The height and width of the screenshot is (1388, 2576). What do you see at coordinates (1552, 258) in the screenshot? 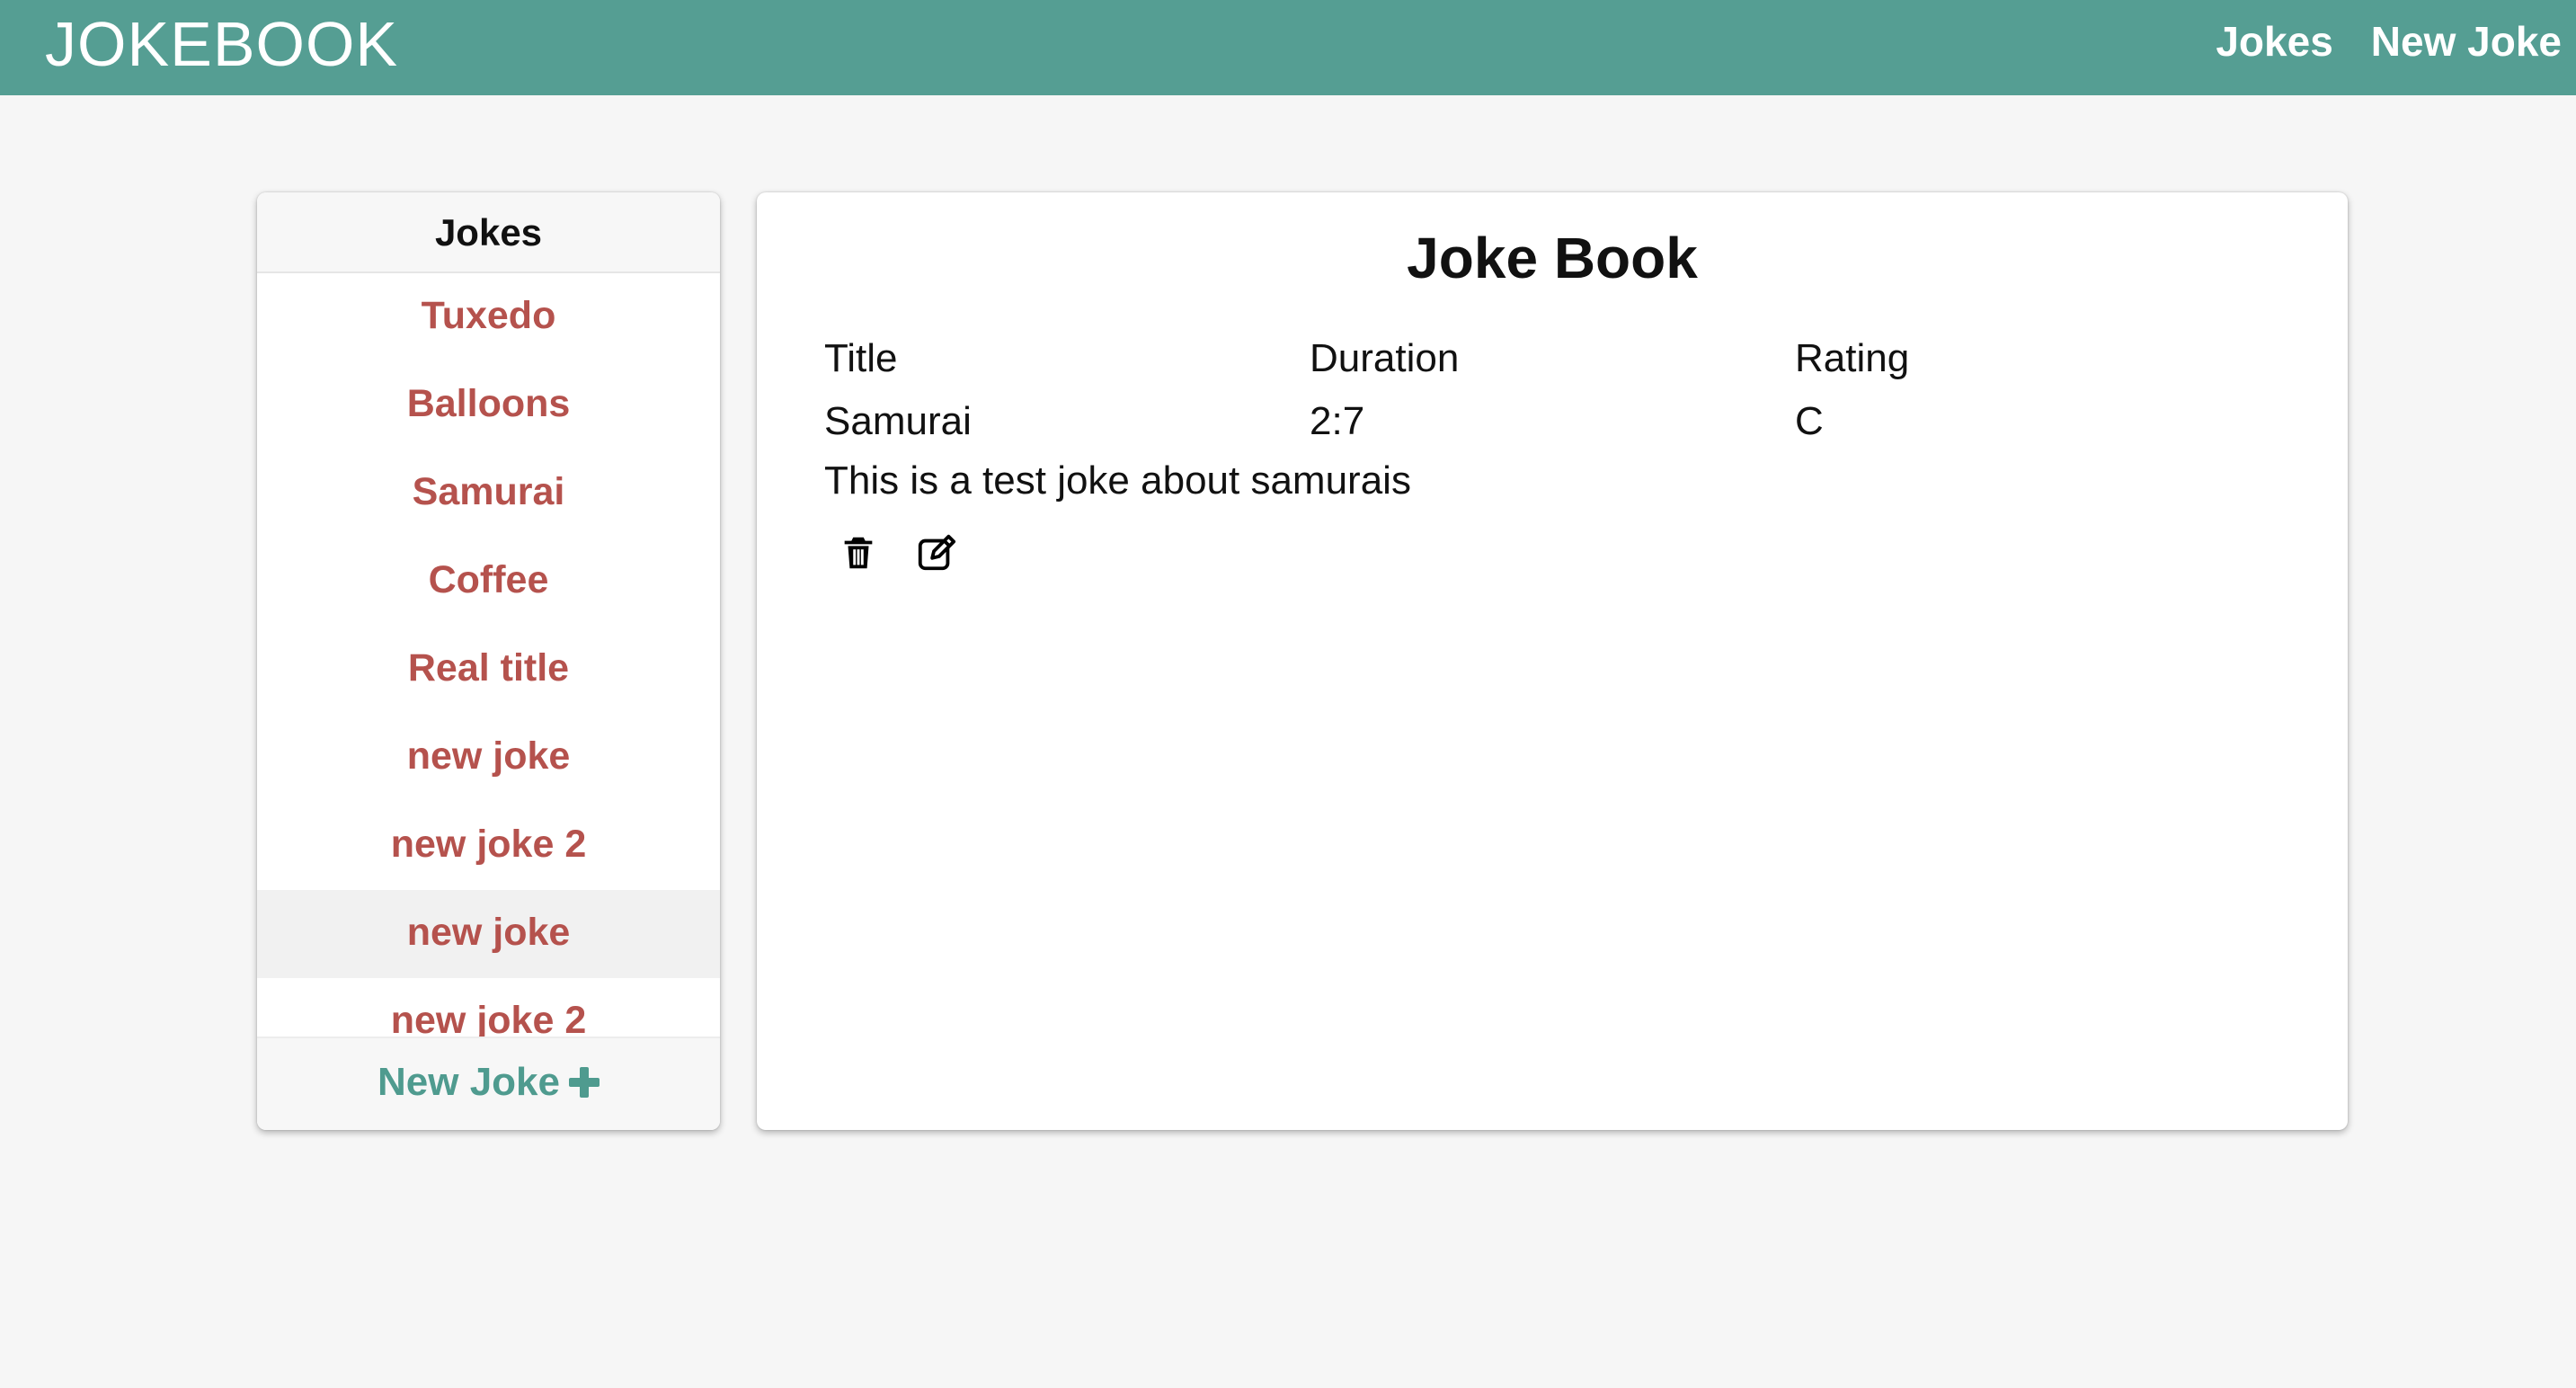
I see `page-title: Joke Book` at bounding box center [1552, 258].